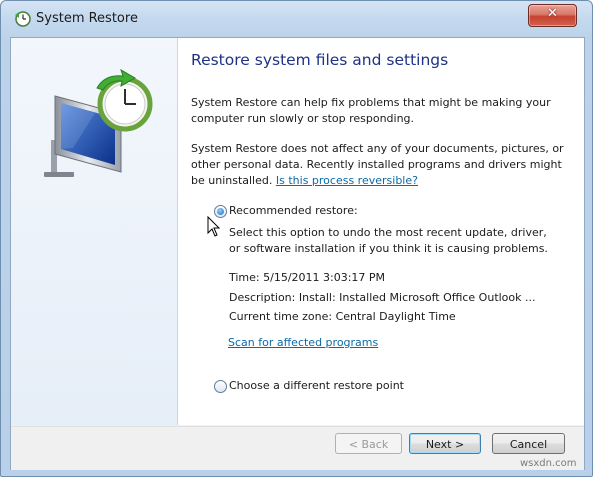  What do you see at coordinates (87, 18) in the screenshot?
I see `window-title: System Restore` at bounding box center [87, 18].